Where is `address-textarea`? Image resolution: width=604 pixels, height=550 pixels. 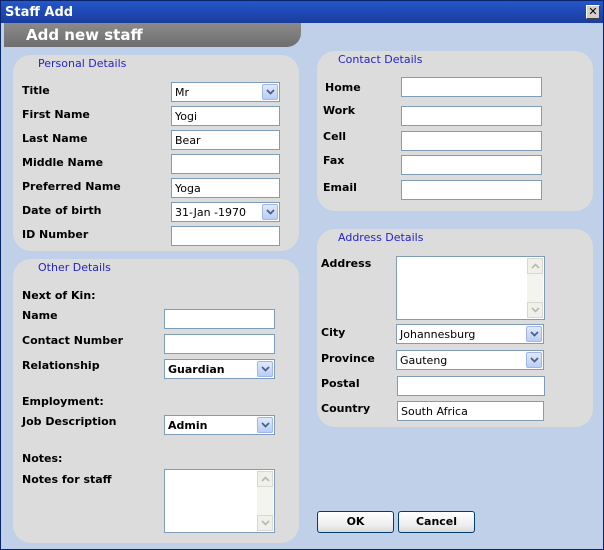
address-textarea is located at coordinates (470, 288).